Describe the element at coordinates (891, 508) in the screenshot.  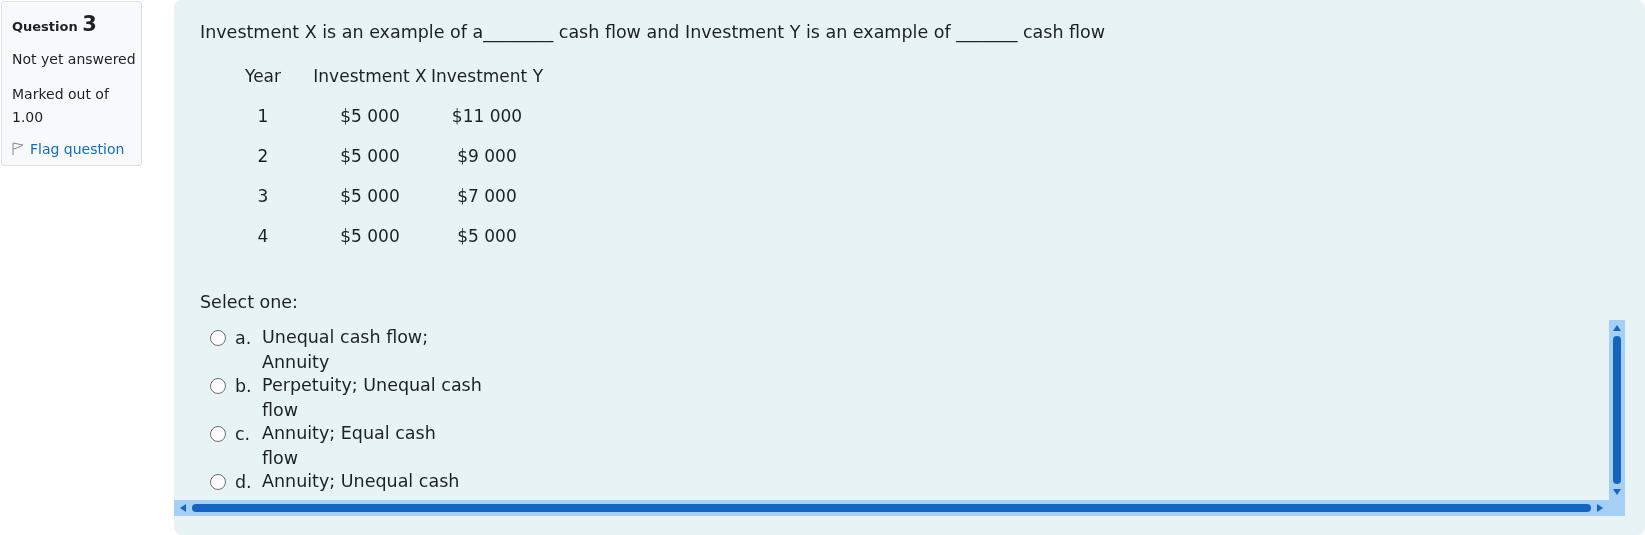
I see `horizontal-scrollbar` at that location.